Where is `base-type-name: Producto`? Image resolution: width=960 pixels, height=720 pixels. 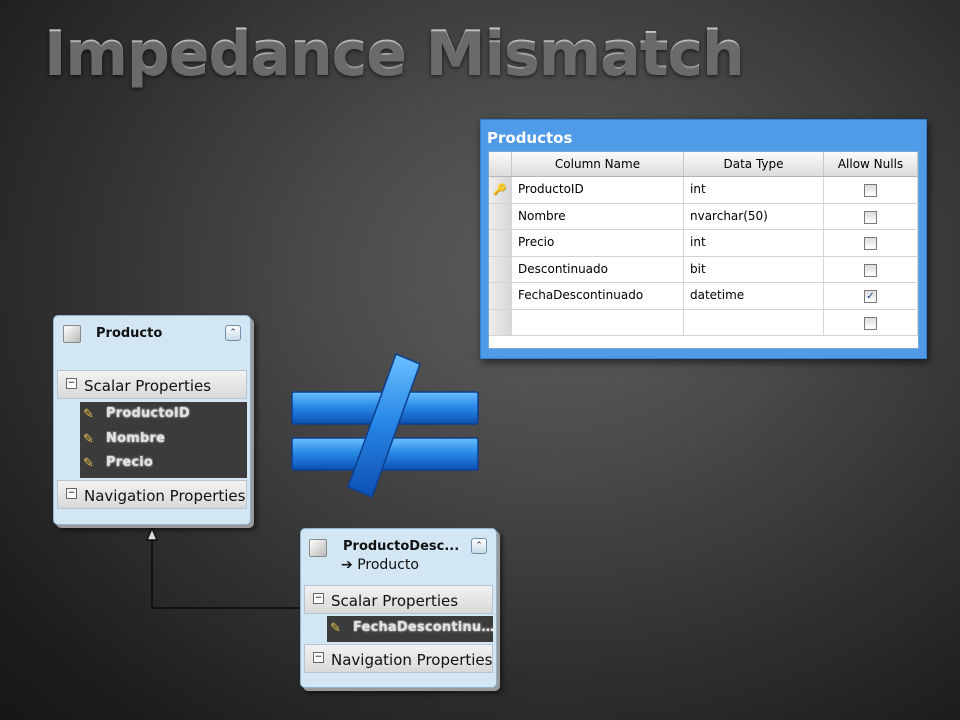 base-type-name: Producto is located at coordinates (388, 565).